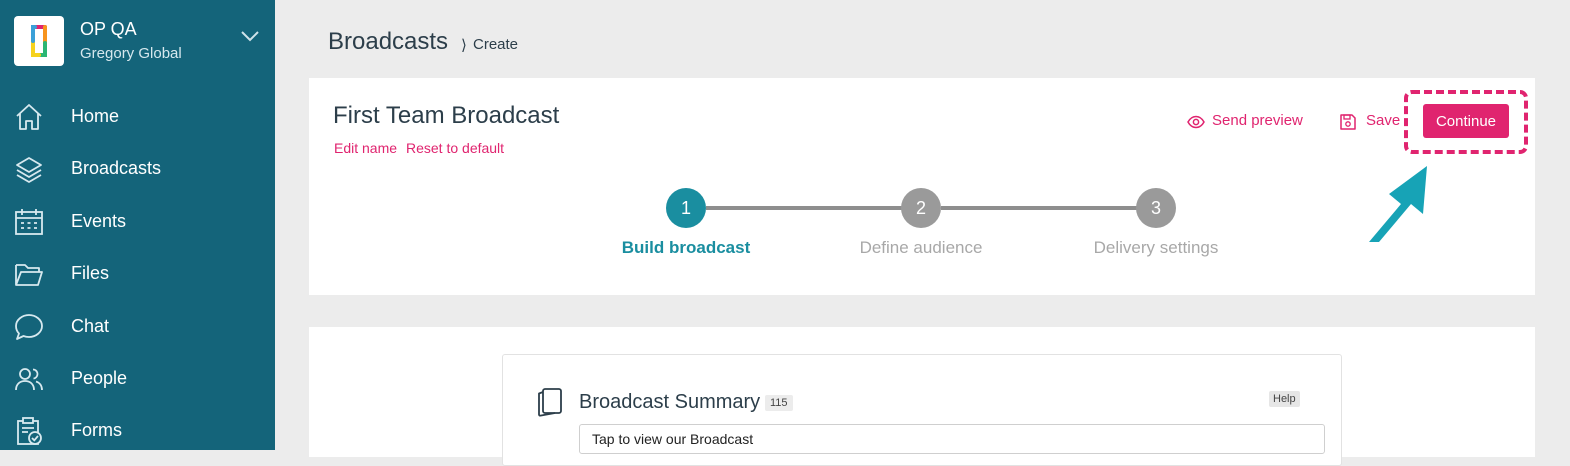 This screenshot has width=1570, height=466. Describe the element at coordinates (90, 273) in the screenshot. I see `sidebar-item-label: Files` at that location.